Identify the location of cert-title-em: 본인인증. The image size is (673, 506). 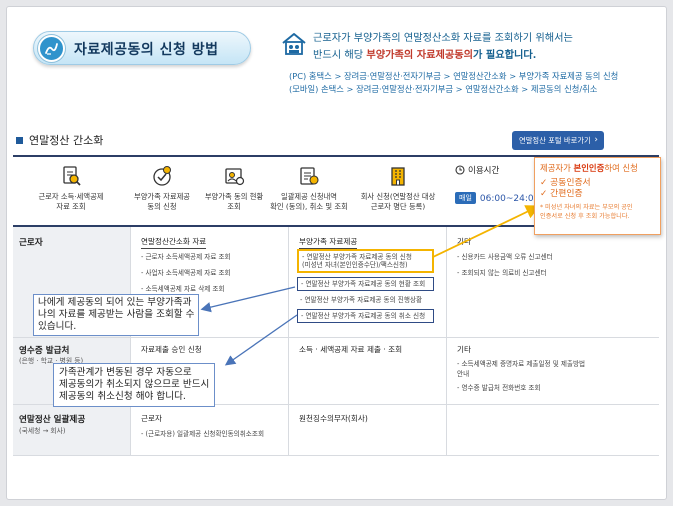
(589, 168).